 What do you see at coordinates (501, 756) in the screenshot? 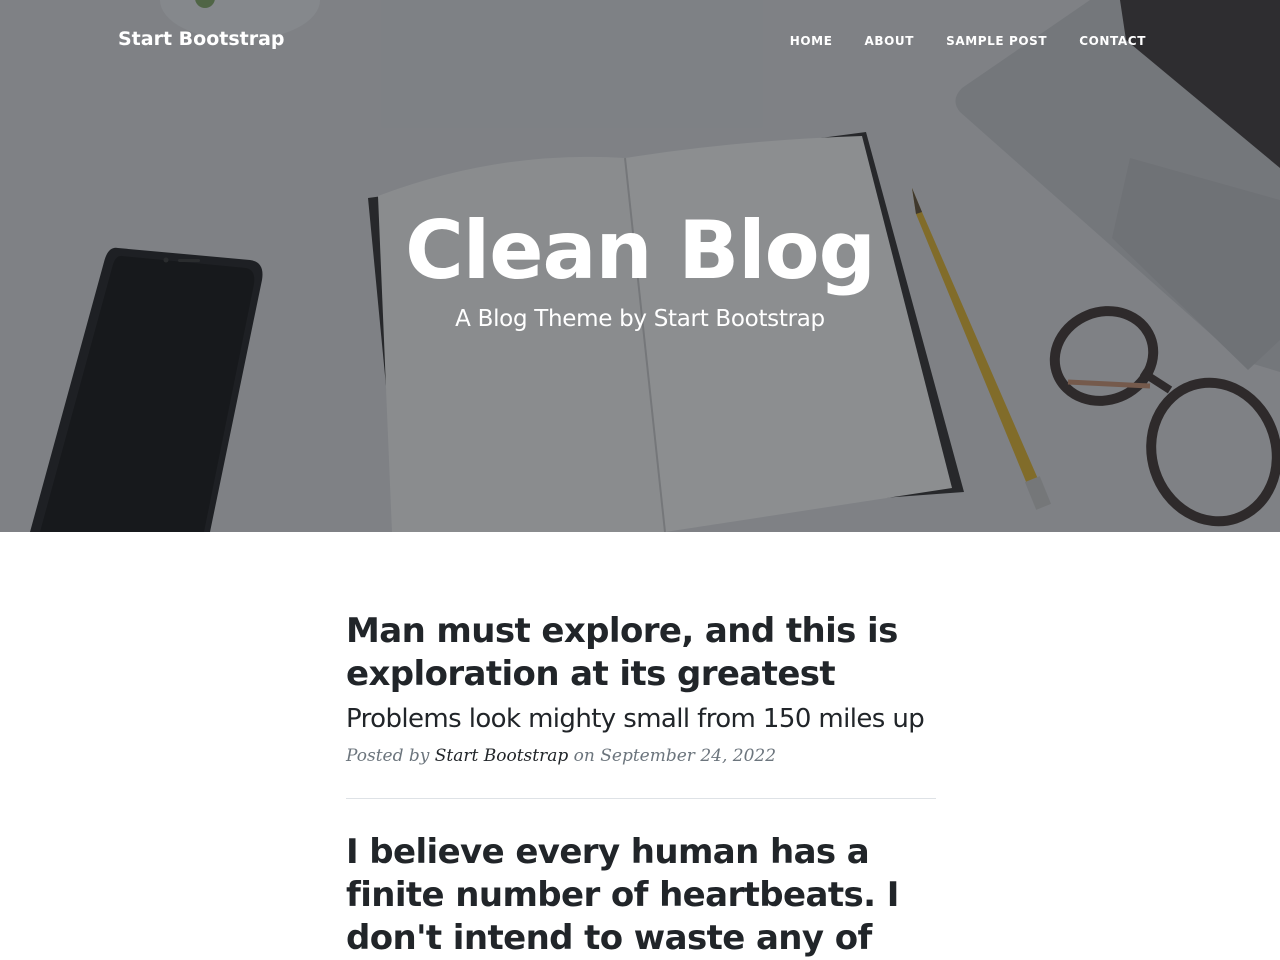
I see `post-author-link: Start Bootstrap` at bounding box center [501, 756].